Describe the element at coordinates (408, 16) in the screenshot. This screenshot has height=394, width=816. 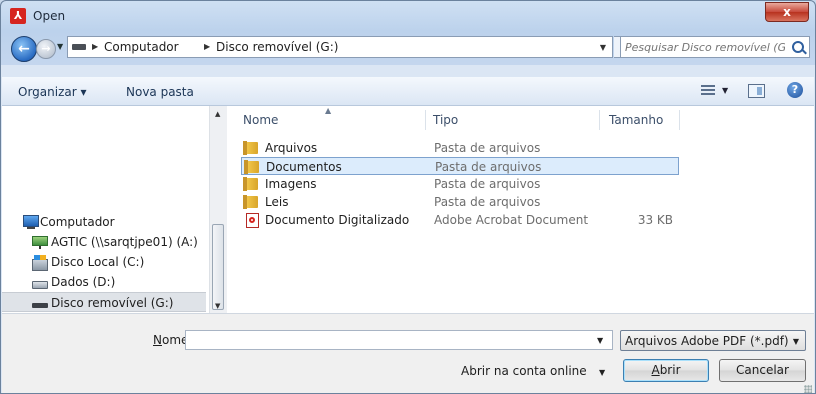
I see `title-bar: ⅄ Open x` at that location.